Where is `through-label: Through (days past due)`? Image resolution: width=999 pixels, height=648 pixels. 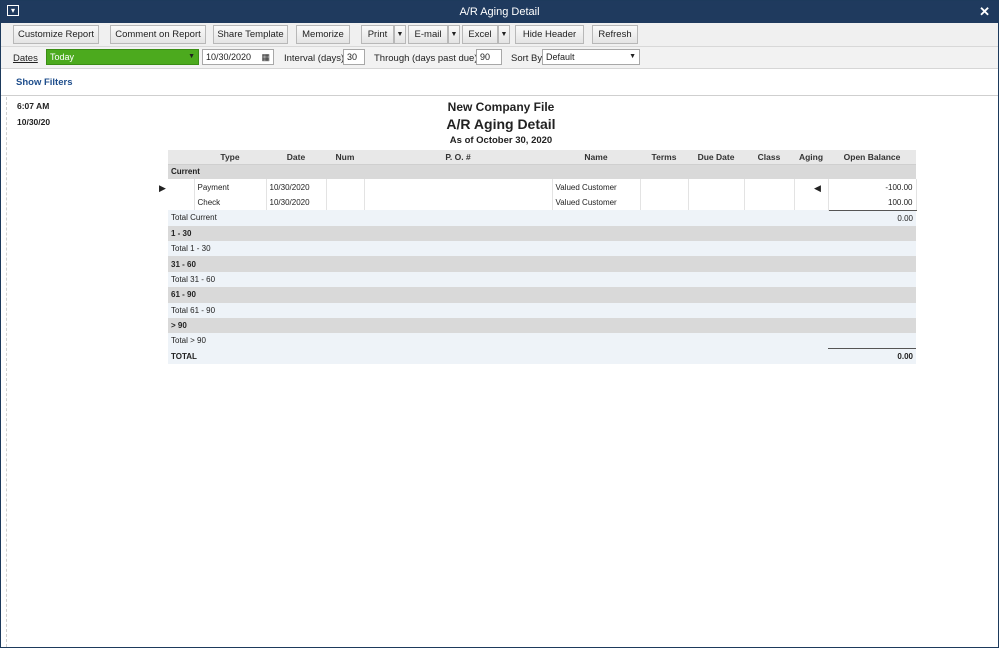 through-label: Through (days past due) is located at coordinates (426, 58).